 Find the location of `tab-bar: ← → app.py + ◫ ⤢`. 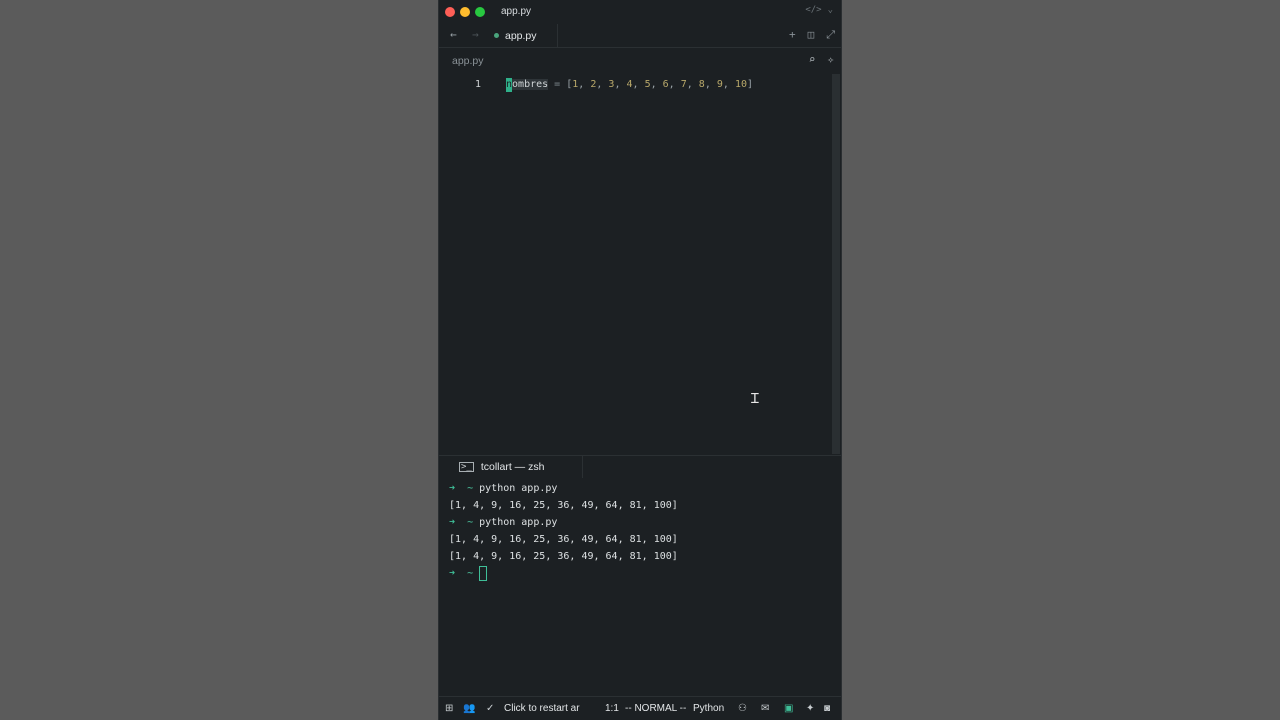

tab-bar: ← → app.py + ◫ ⤢ is located at coordinates (640, 36).